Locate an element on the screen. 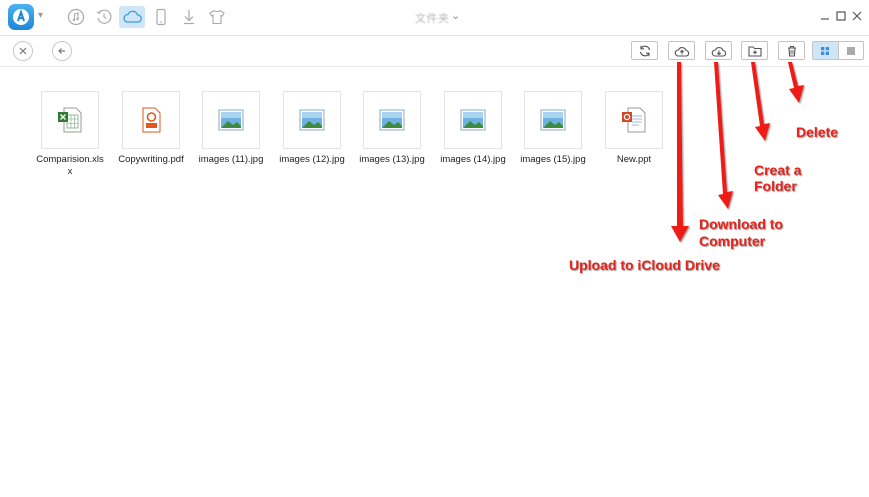 This screenshot has width=869, height=497. close-icon is located at coordinates (23, 51).